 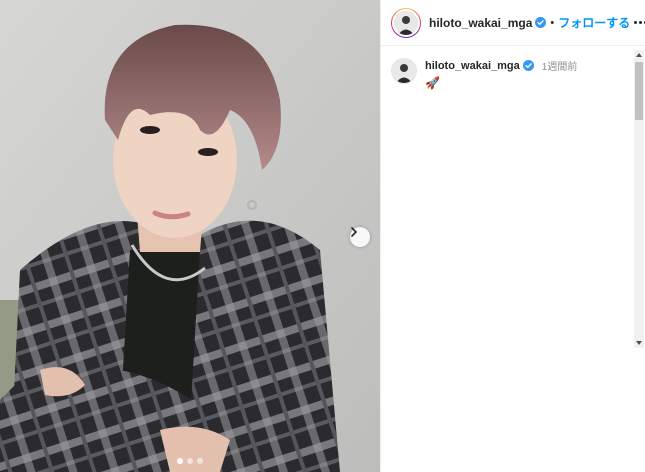 What do you see at coordinates (639, 91) in the screenshot?
I see `scrollbar-thumb` at bounding box center [639, 91].